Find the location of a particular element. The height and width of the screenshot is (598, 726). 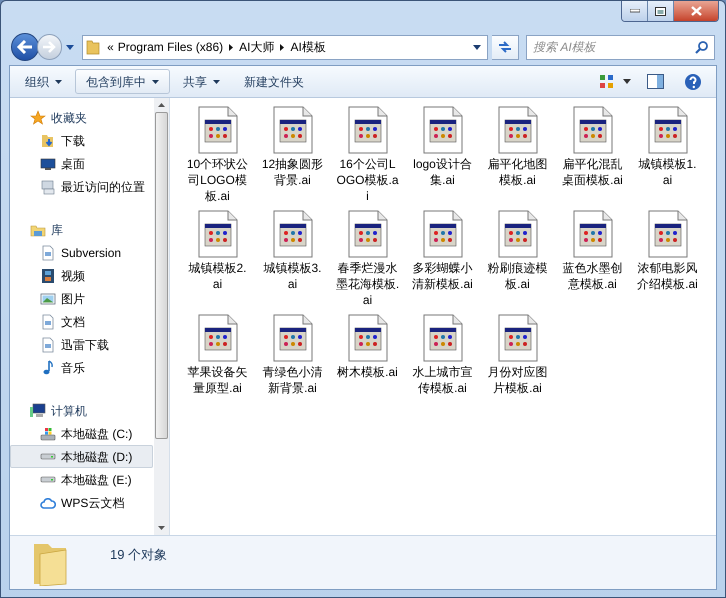

file-name: 12抽象圆形背景.ai is located at coordinates (292, 172).